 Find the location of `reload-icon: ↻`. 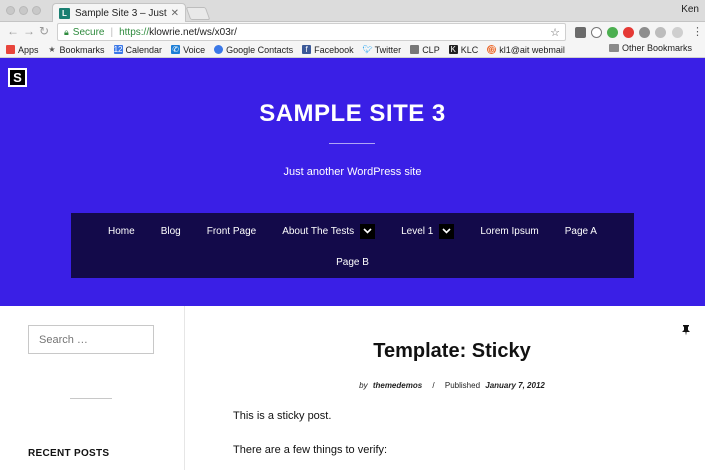

reload-icon: ↻ is located at coordinates (44, 31).